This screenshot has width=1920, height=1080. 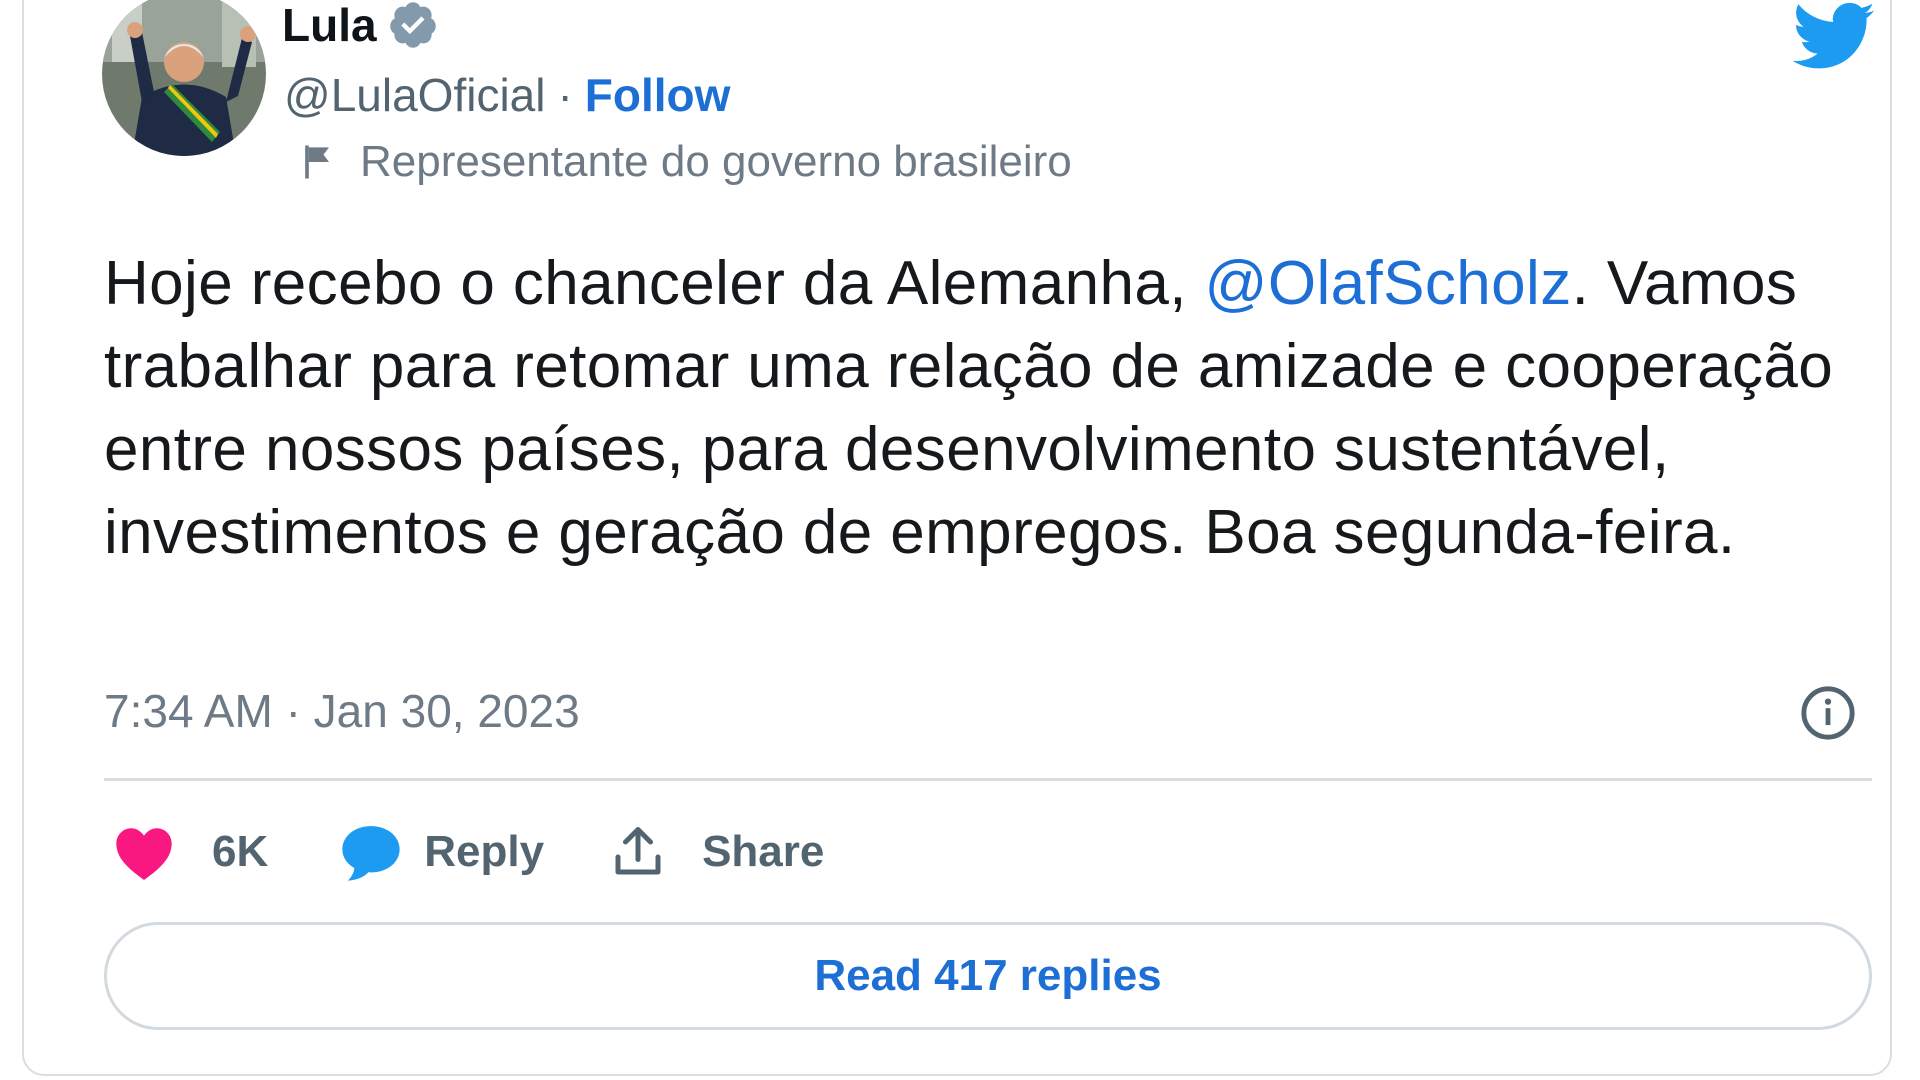 I want to click on mention-link: @OlafScholz, so click(x=1388, y=283).